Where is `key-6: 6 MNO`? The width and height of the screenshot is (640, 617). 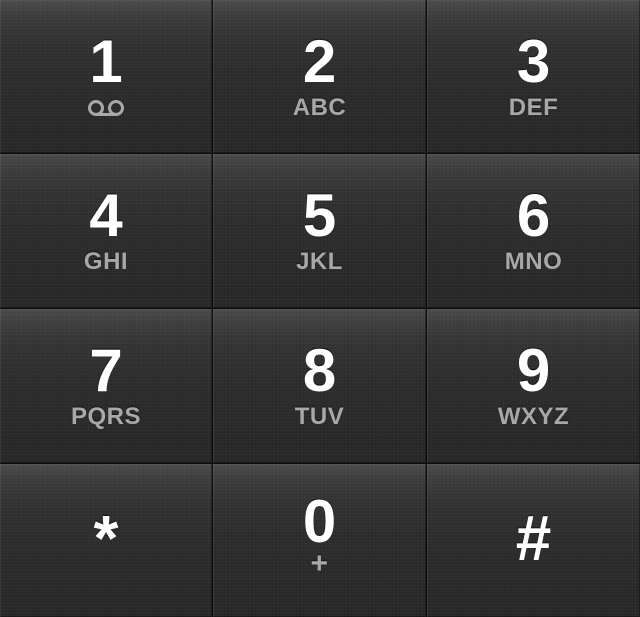
key-6: 6 MNO is located at coordinates (533, 231).